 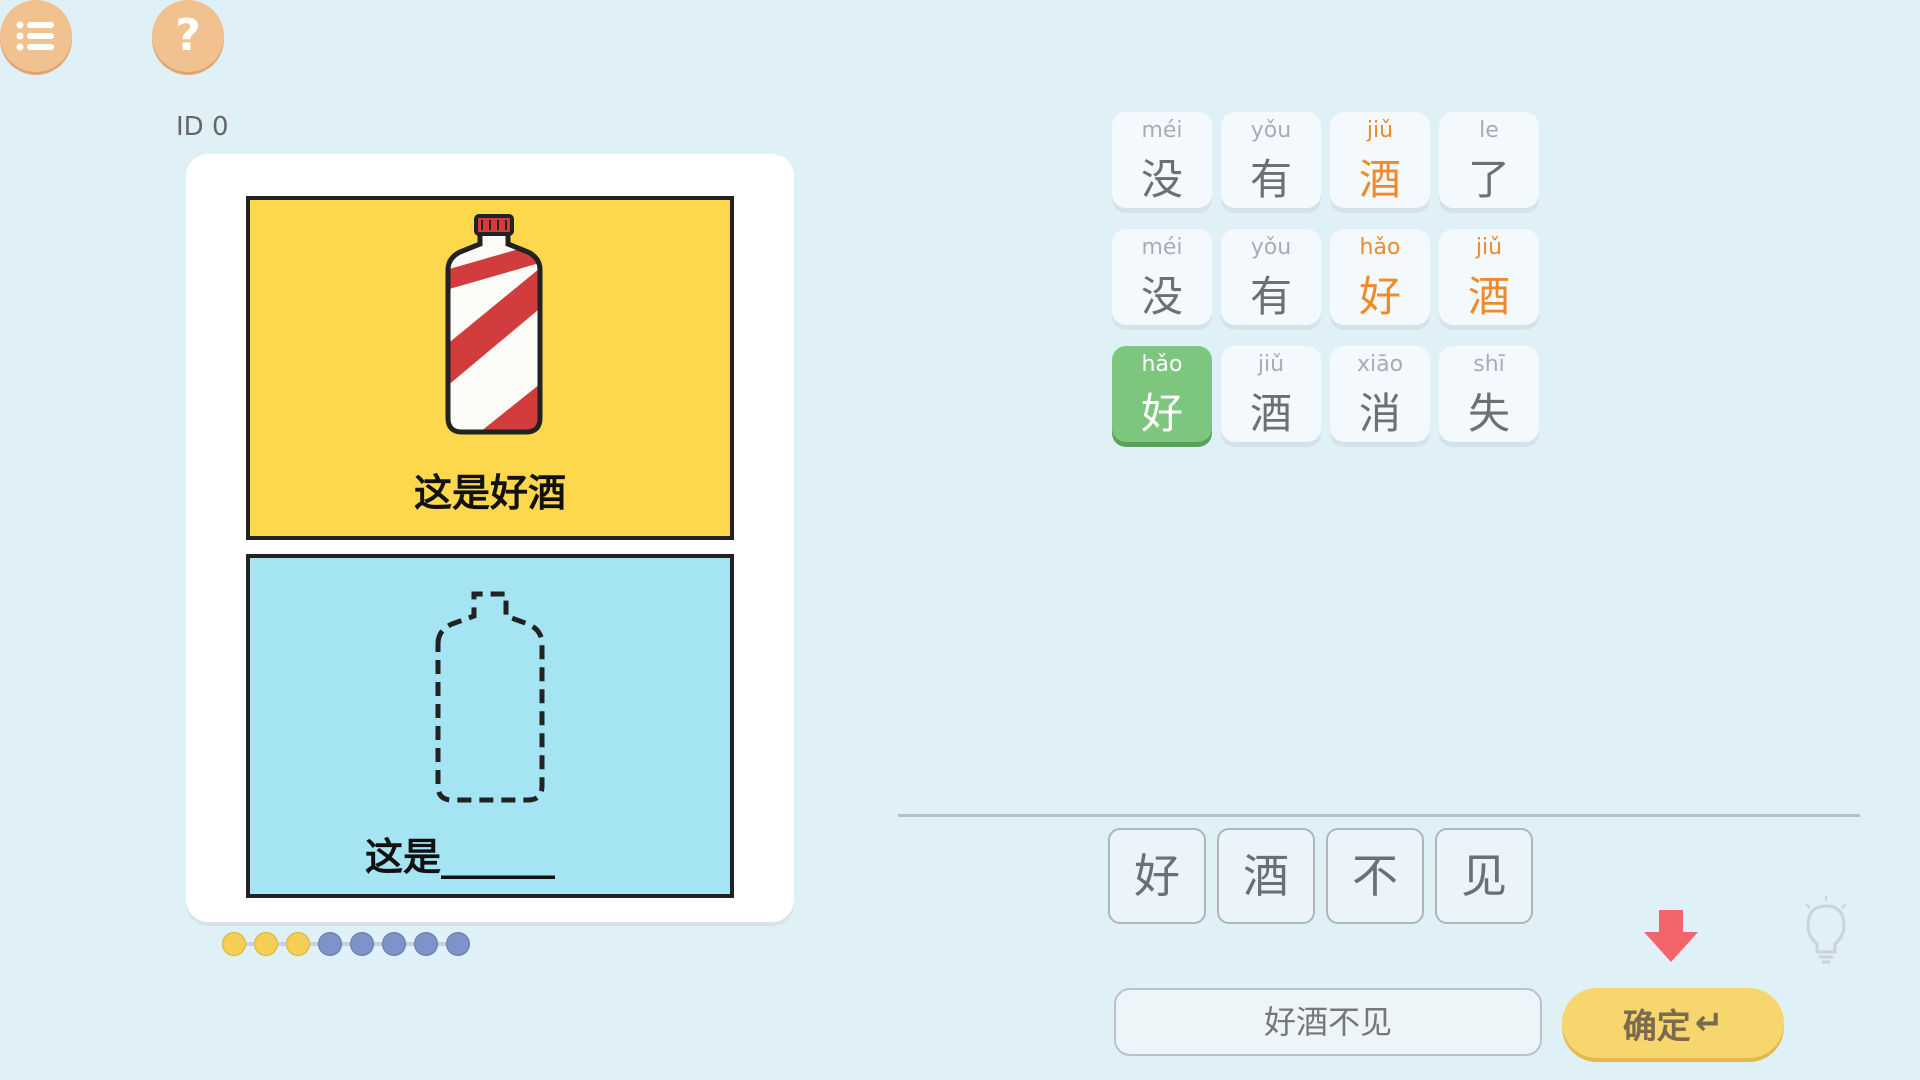 I want to click on enter-return-icon: ↵, so click(x=1709, y=1023).